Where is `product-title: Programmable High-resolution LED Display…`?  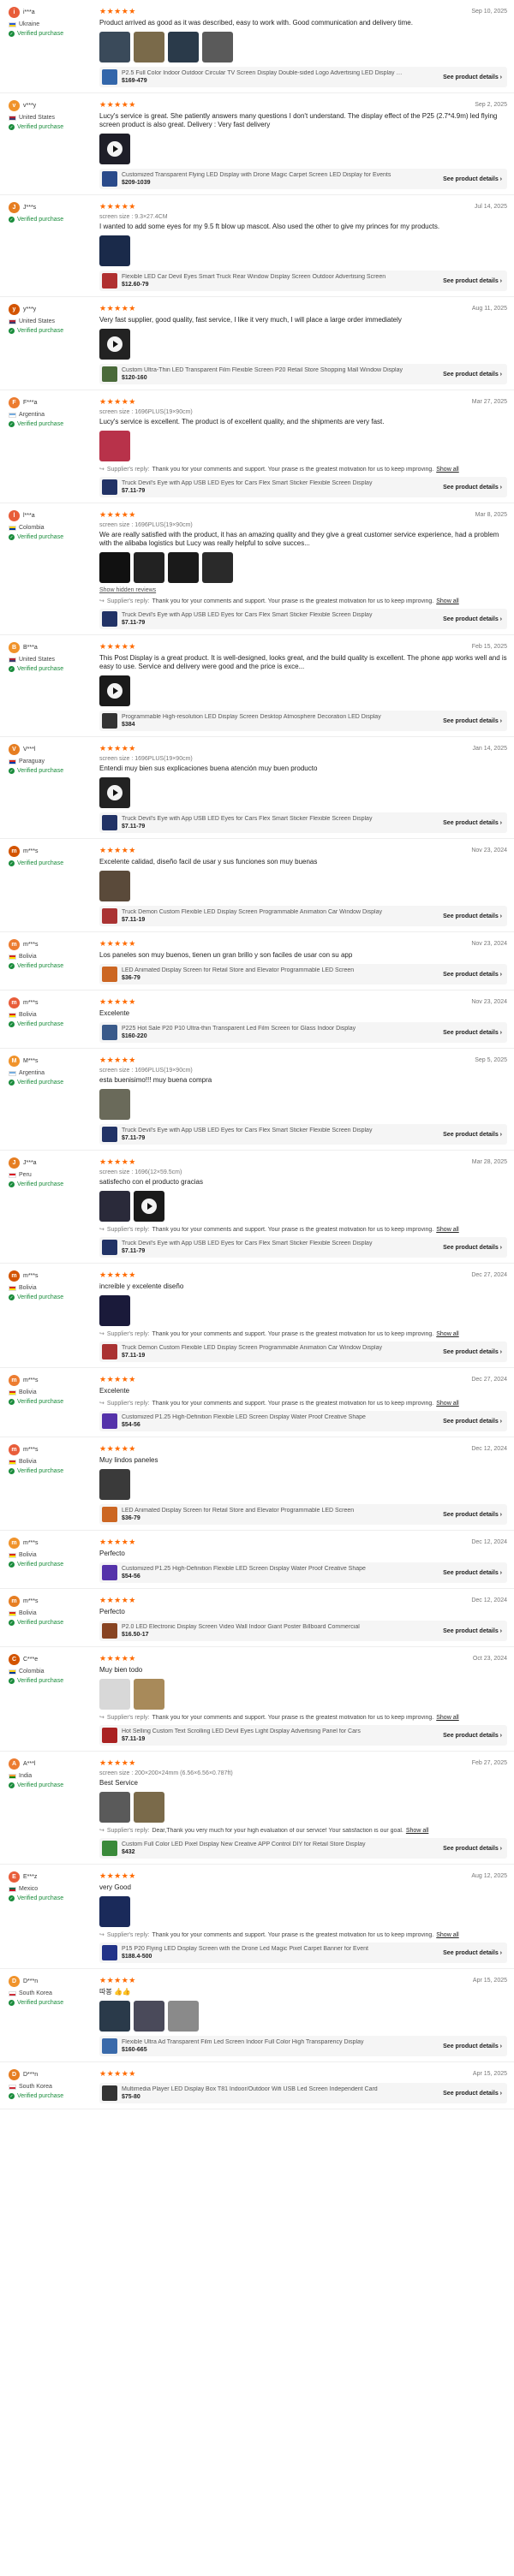 product-title: Programmable High-resolution LED Display… is located at coordinates (263, 717).